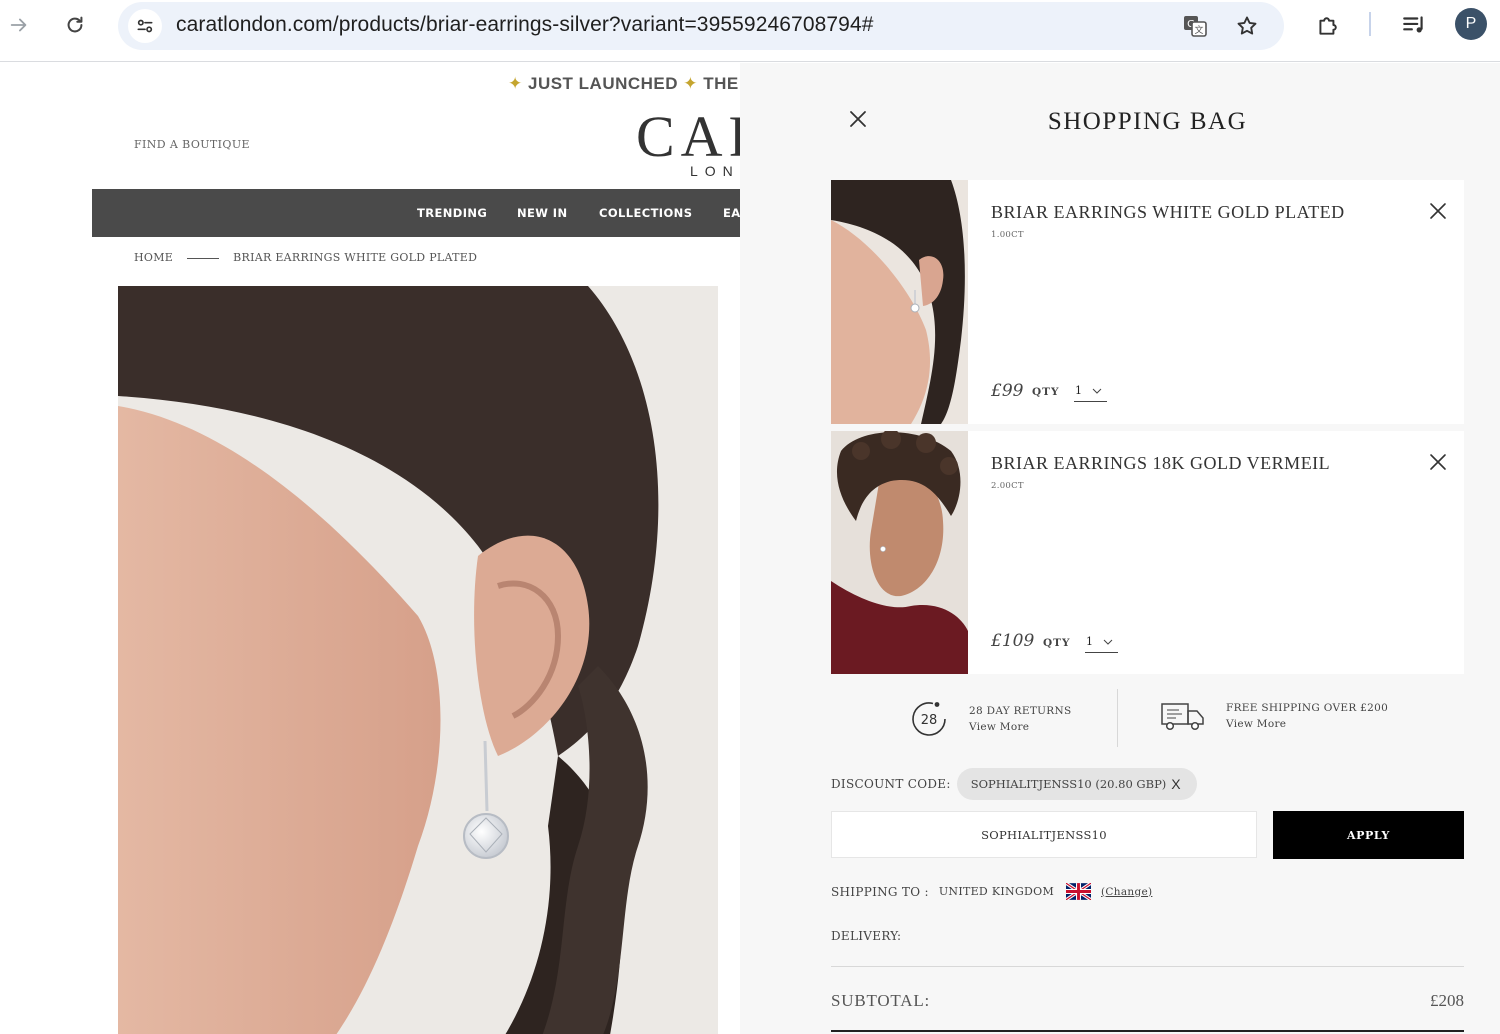 The height and width of the screenshot is (1034, 1500). What do you see at coordinates (731, 213) in the screenshot?
I see `nav-earrings: EA` at bounding box center [731, 213].